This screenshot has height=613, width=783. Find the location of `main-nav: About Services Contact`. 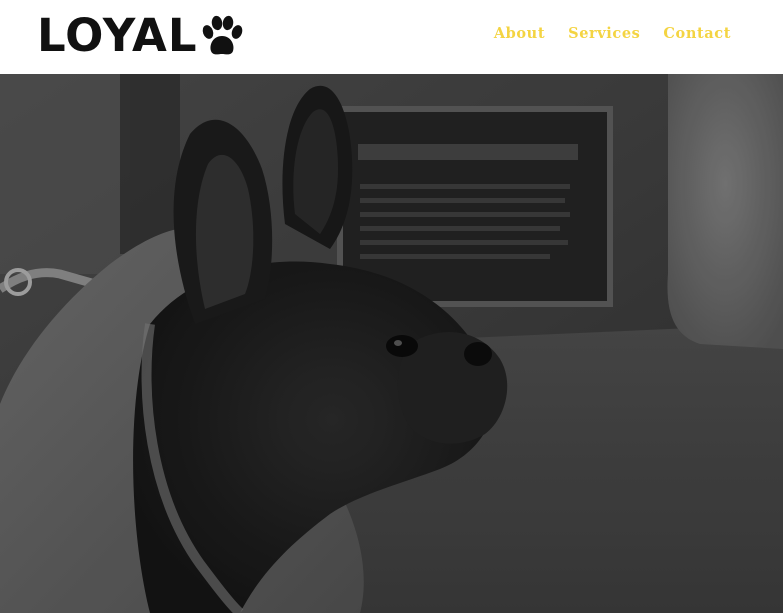

main-nav: About Services Contact is located at coordinates (612, 33).